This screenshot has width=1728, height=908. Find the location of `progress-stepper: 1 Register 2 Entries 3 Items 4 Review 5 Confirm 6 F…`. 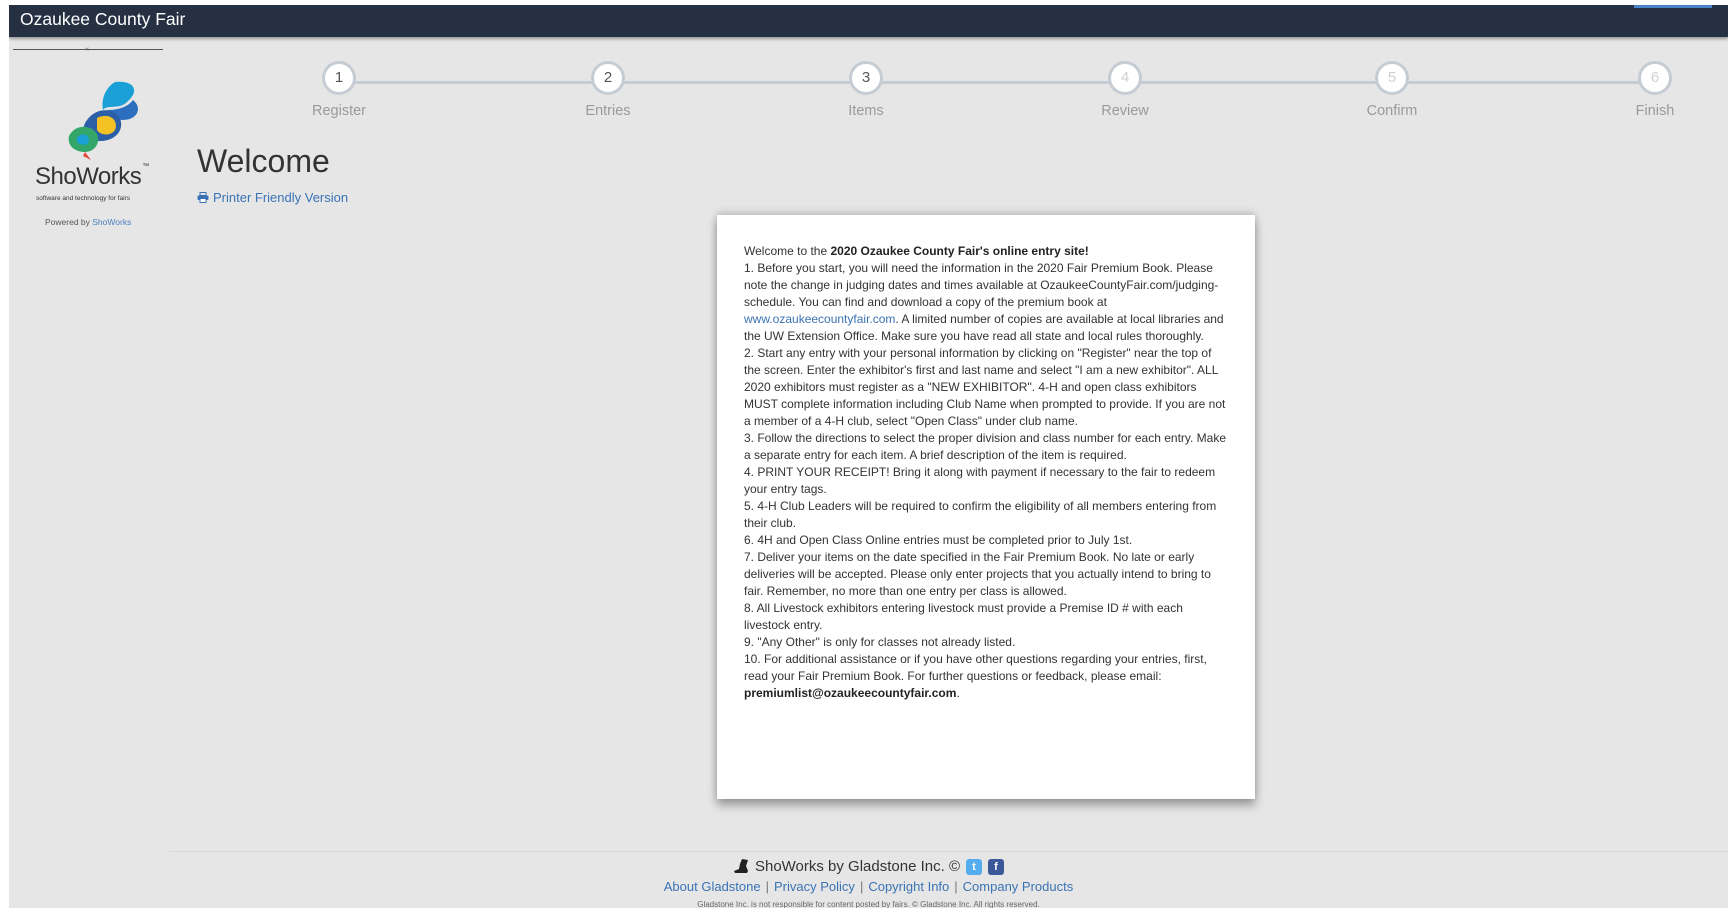

progress-stepper: 1 Register 2 Entries 3 Items 4 Review 5 Confirm 6 F… is located at coordinates (868, 70).